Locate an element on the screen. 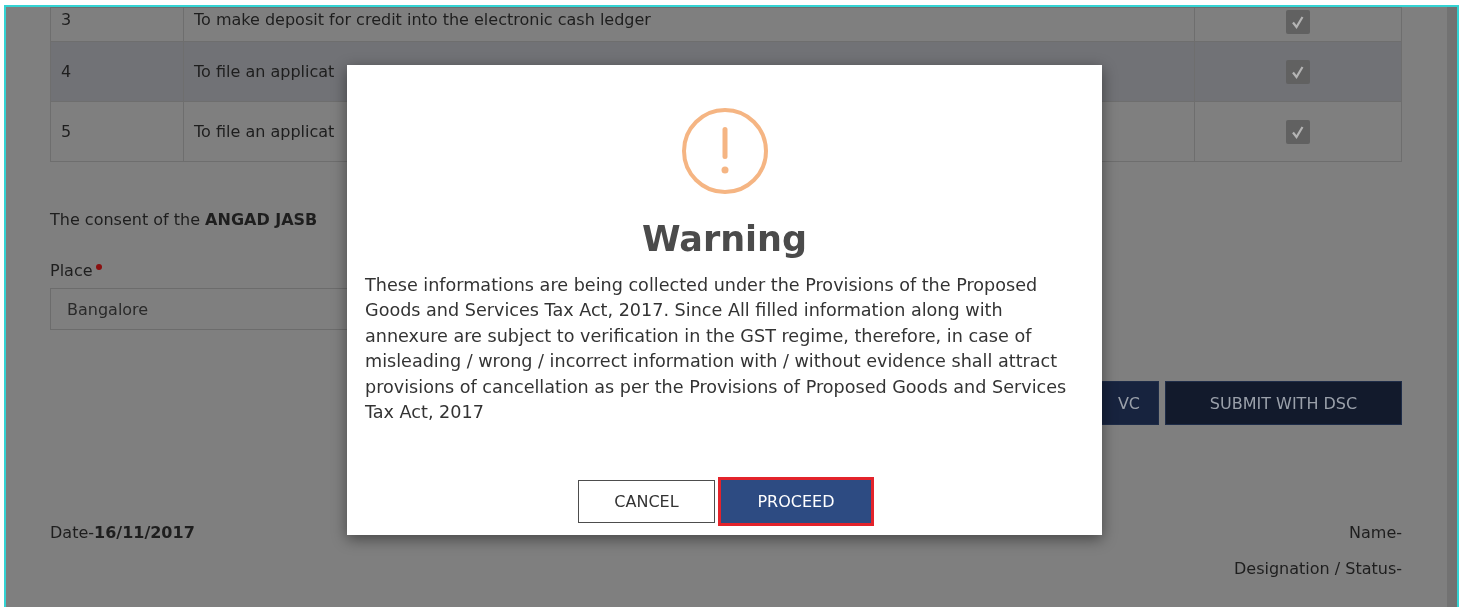 Image resolution: width=1463 pixels, height=607 pixels. signature-label: Name- is located at coordinates (1375, 532).